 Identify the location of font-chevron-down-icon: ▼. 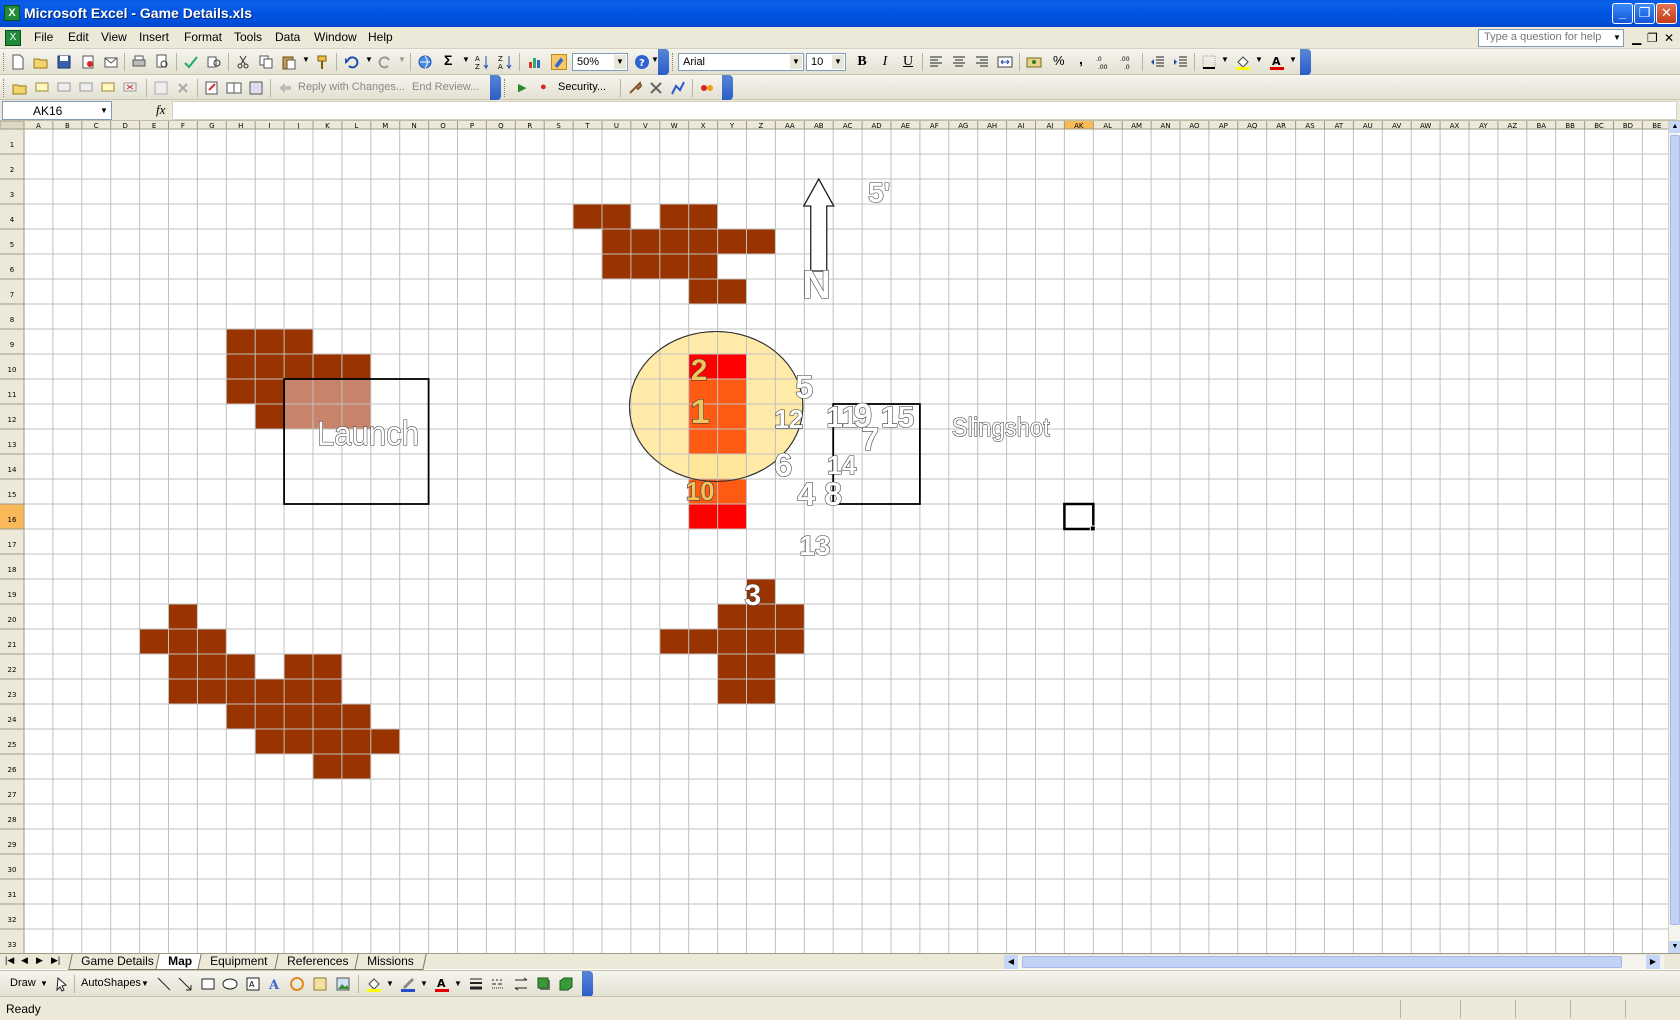
(796, 62).